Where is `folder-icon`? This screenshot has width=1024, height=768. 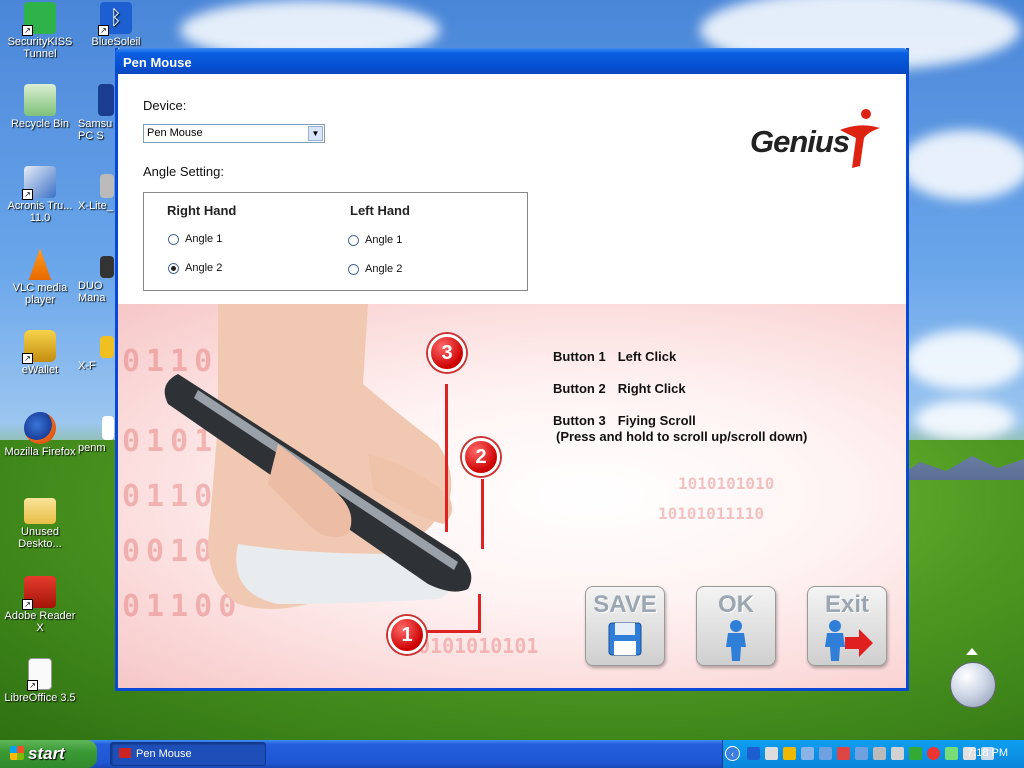
folder-icon is located at coordinates (40, 511).